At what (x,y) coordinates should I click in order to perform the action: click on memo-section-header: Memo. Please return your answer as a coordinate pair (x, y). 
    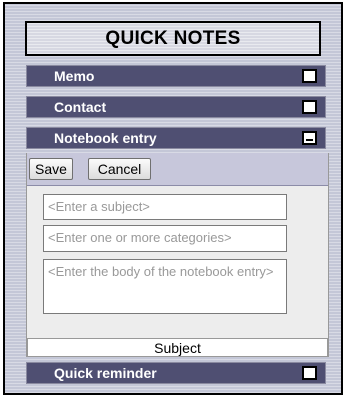
    Looking at the image, I should click on (176, 76).